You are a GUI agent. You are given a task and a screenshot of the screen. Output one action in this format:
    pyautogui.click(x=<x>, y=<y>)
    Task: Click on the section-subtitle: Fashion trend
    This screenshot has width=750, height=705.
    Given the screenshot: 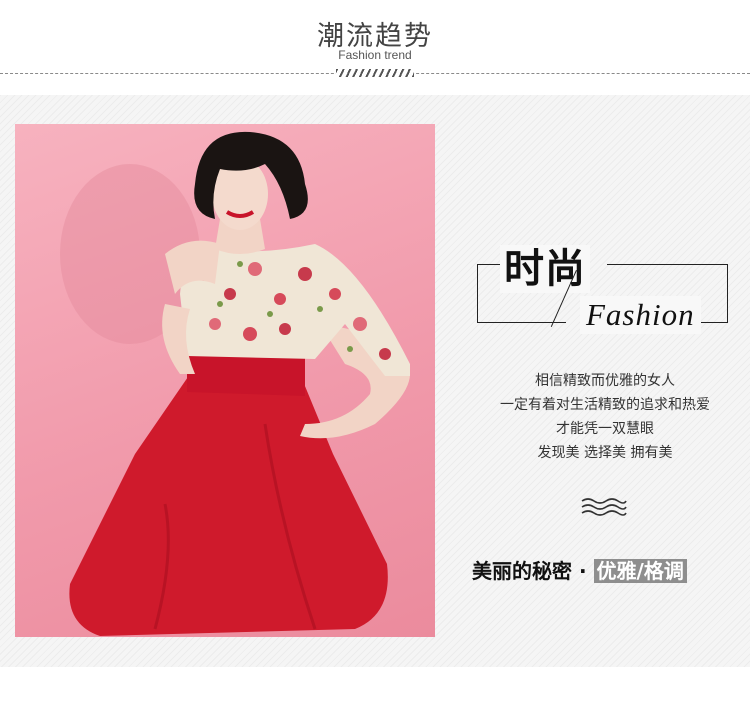 What is the action you would take?
    pyautogui.click(x=375, y=55)
    